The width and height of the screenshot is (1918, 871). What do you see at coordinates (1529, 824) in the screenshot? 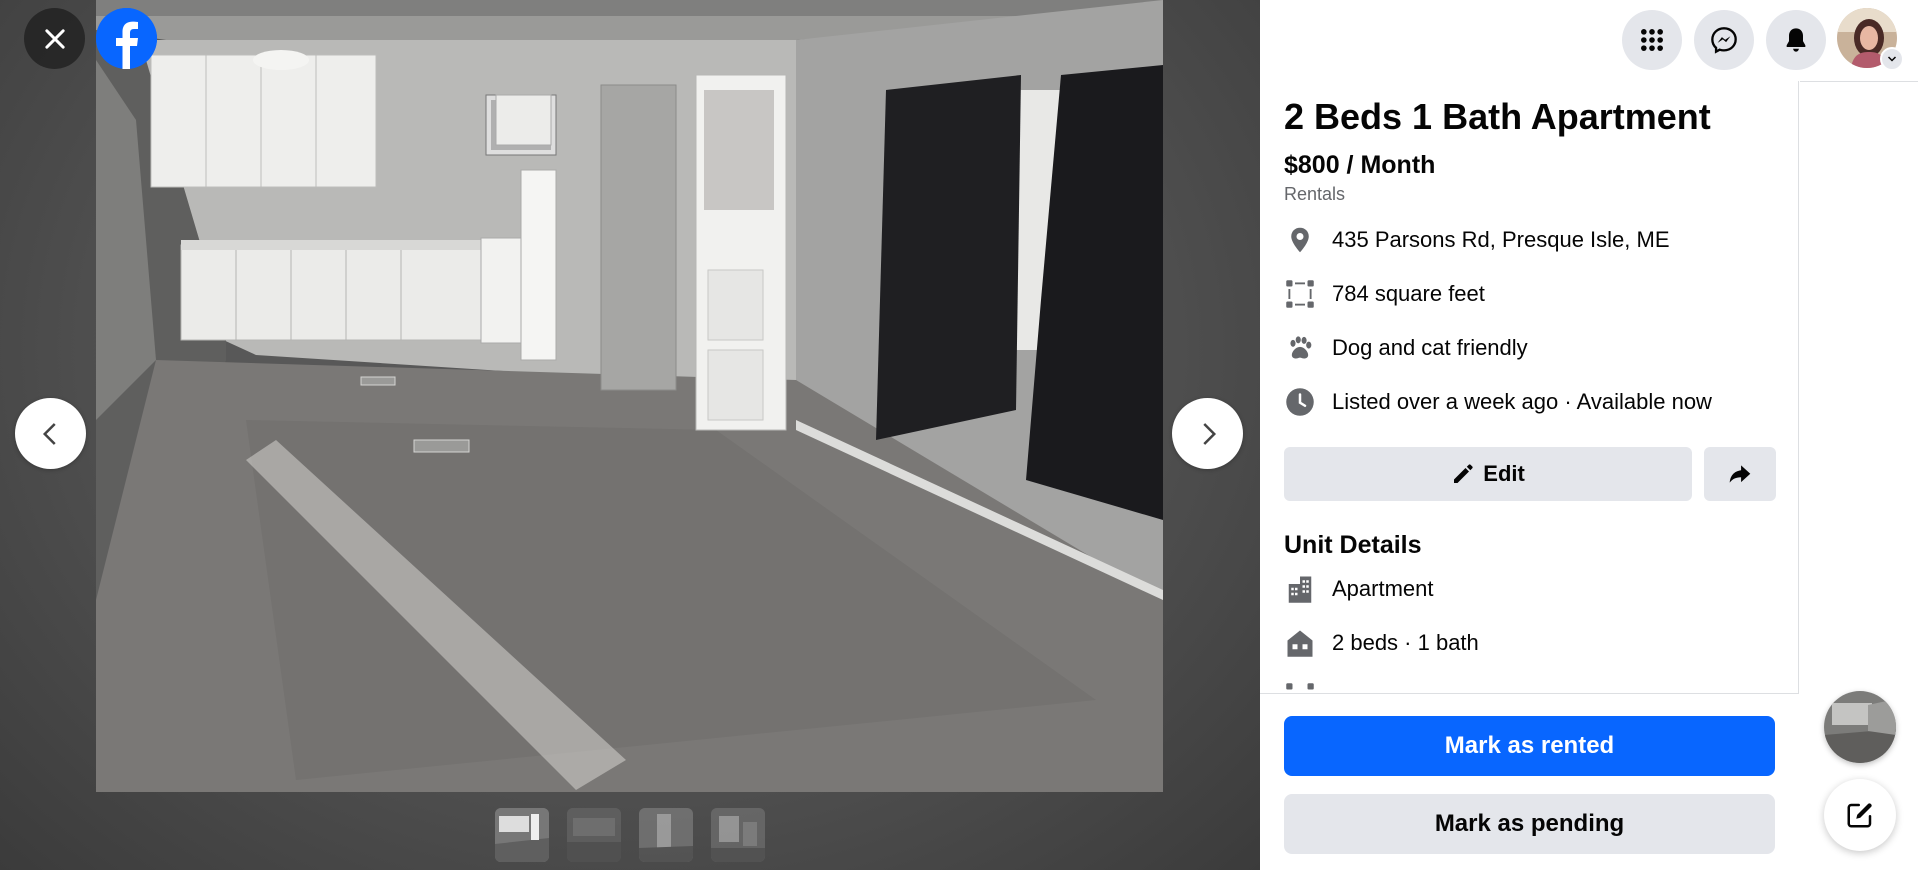
I see `mark-as-pending-button: Mark as pending` at bounding box center [1529, 824].